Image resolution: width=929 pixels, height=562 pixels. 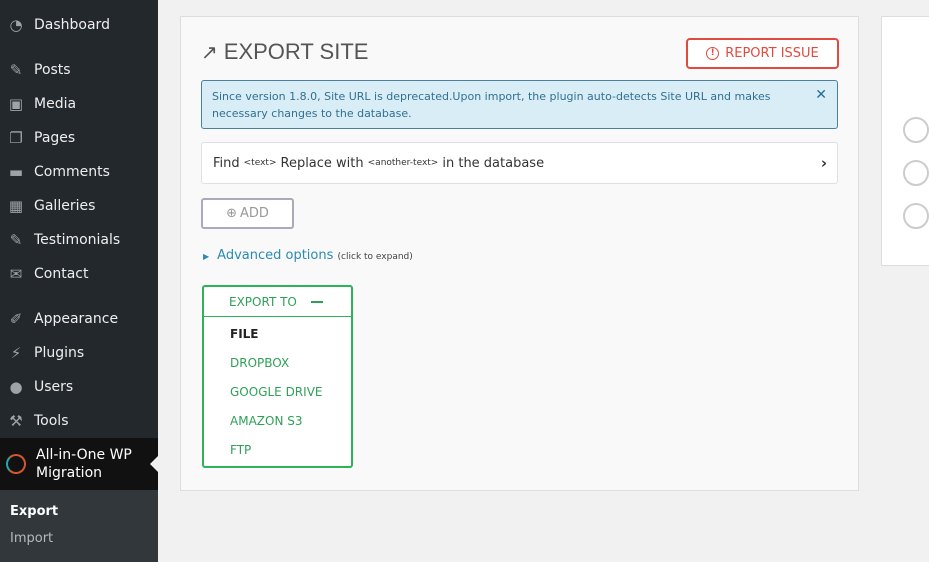 I want to click on sidebar-item-galleries: ▦ Galleries, so click(x=79, y=206).